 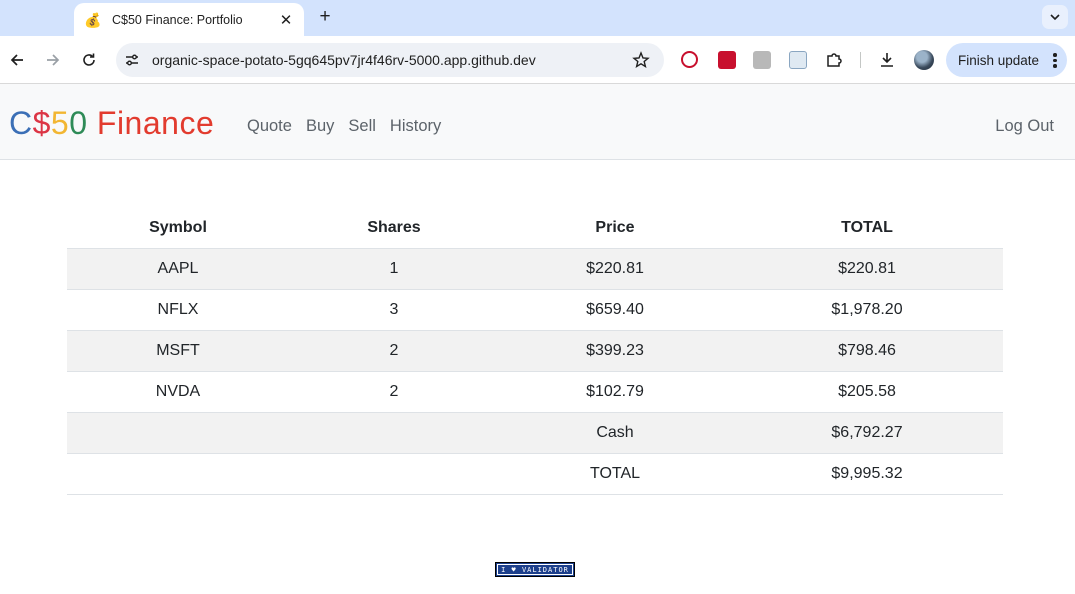 I want to click on column-header: Symbol, so click(x=178, y=228).